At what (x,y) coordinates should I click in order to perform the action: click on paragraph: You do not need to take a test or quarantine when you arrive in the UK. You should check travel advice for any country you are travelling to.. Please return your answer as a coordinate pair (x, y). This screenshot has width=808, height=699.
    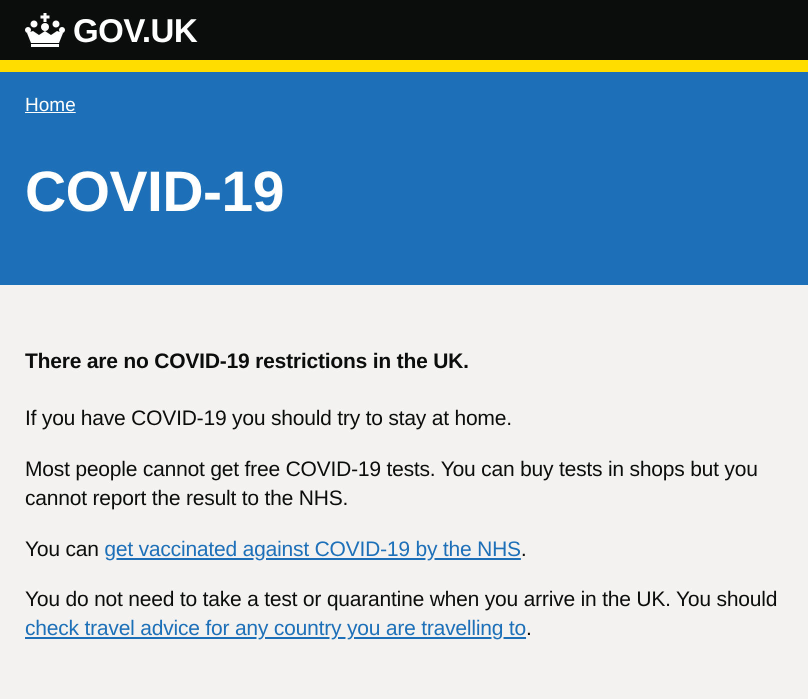
    Looking at the image, I should click on (401, 614).